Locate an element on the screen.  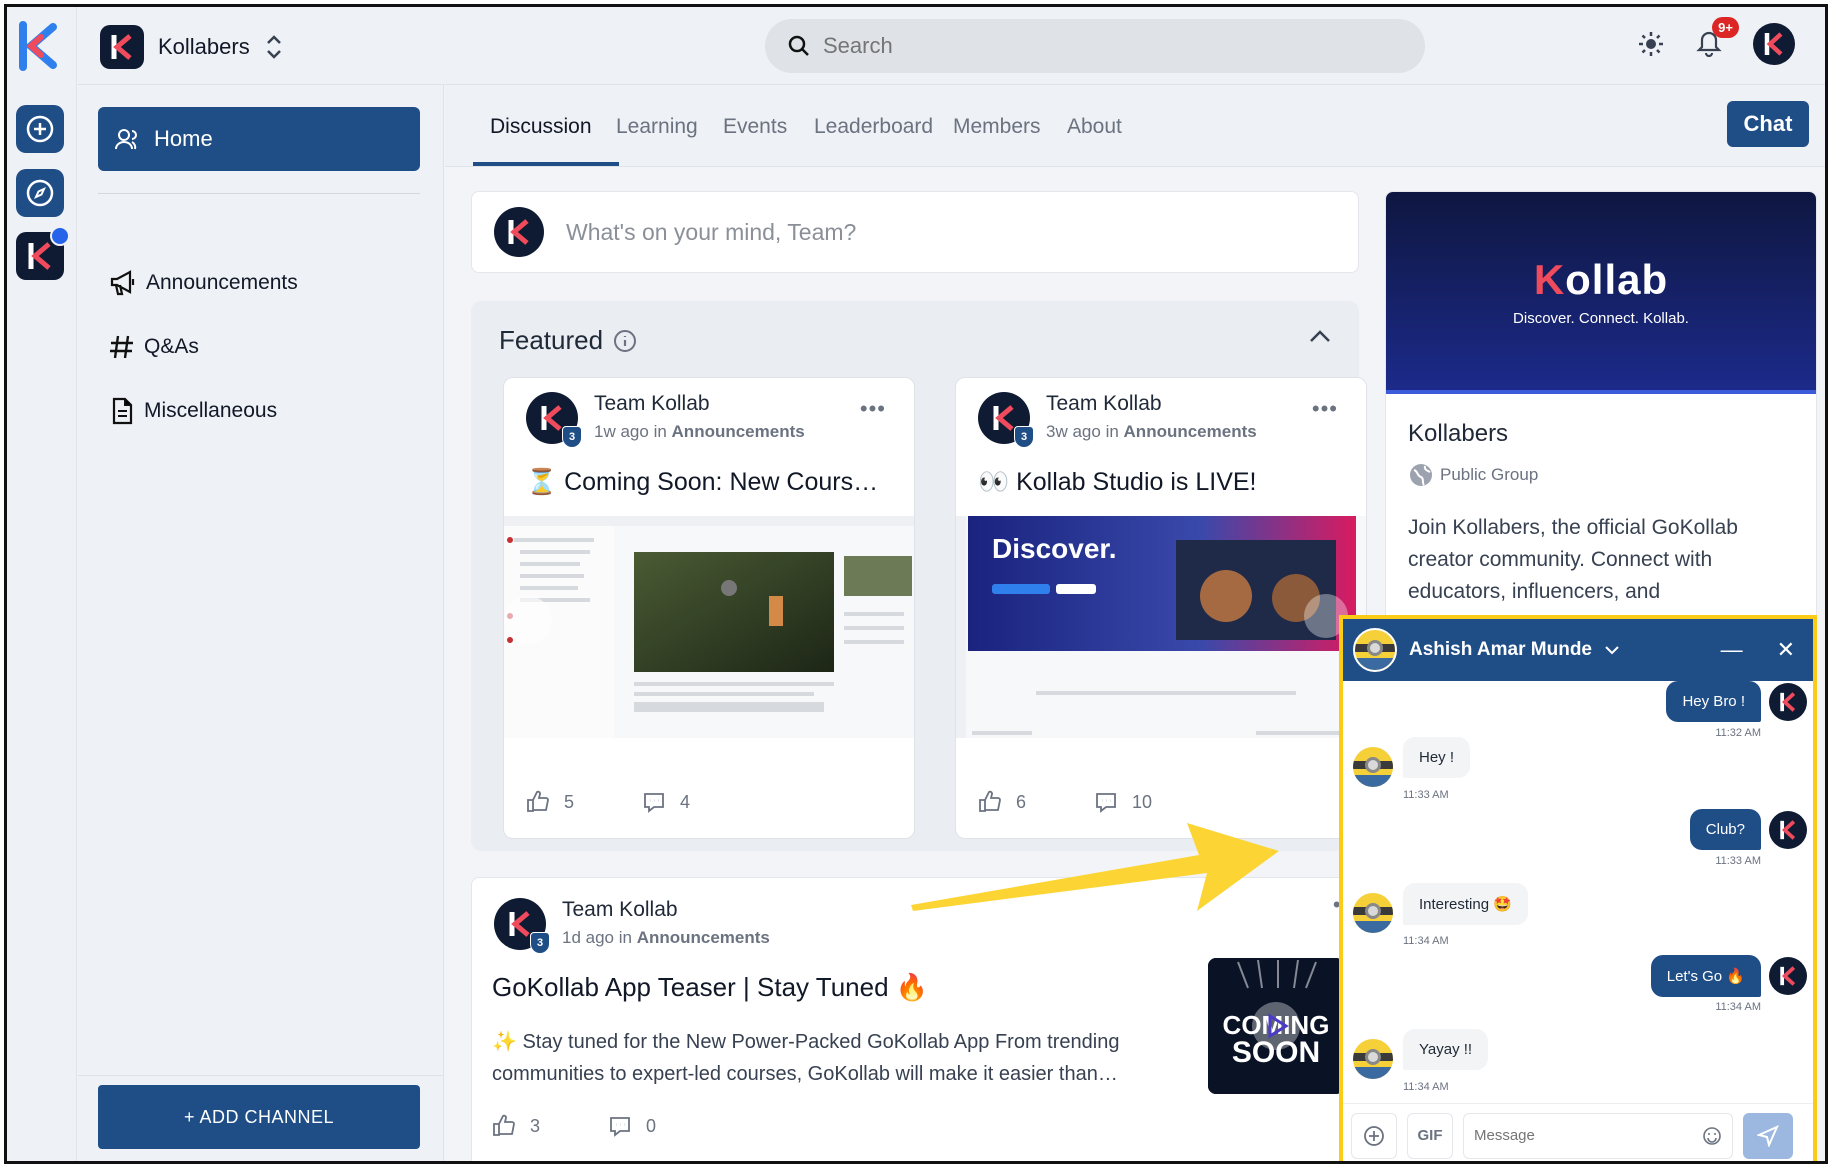
send-button is located at coordinates (1768, 1135).